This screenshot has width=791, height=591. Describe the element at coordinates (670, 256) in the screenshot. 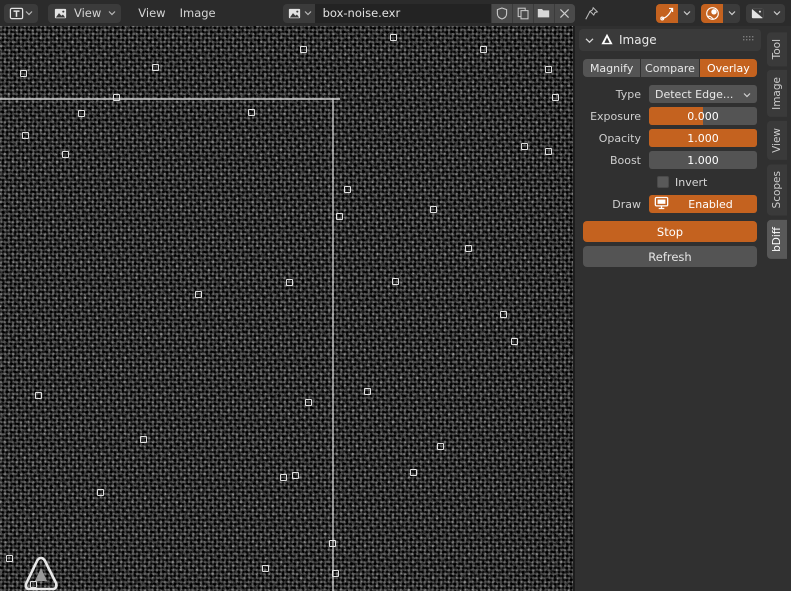

I see `refresh-button: Refresh` at that location.